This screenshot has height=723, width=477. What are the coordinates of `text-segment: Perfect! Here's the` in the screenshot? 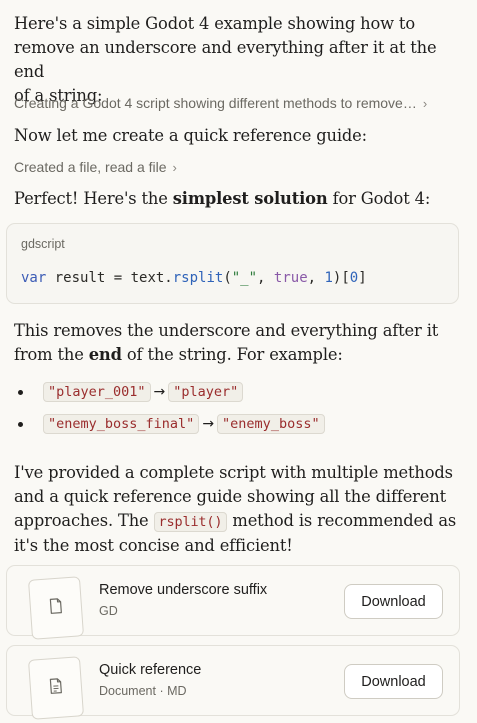 It's located at (93, 198).